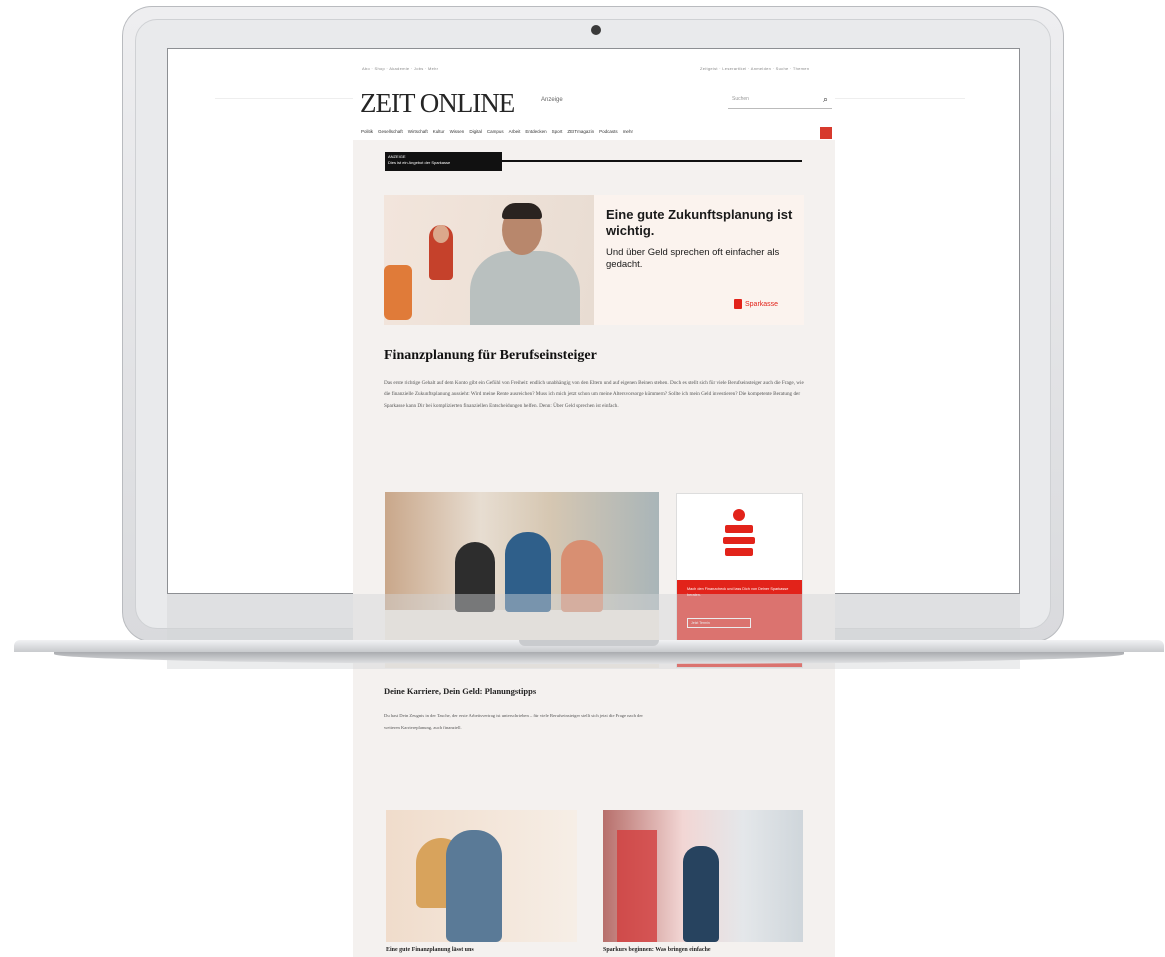  Describe the element at coordinates (552, 100) in the screenshot. I see `anzeige-label: Anzeige` at that location.